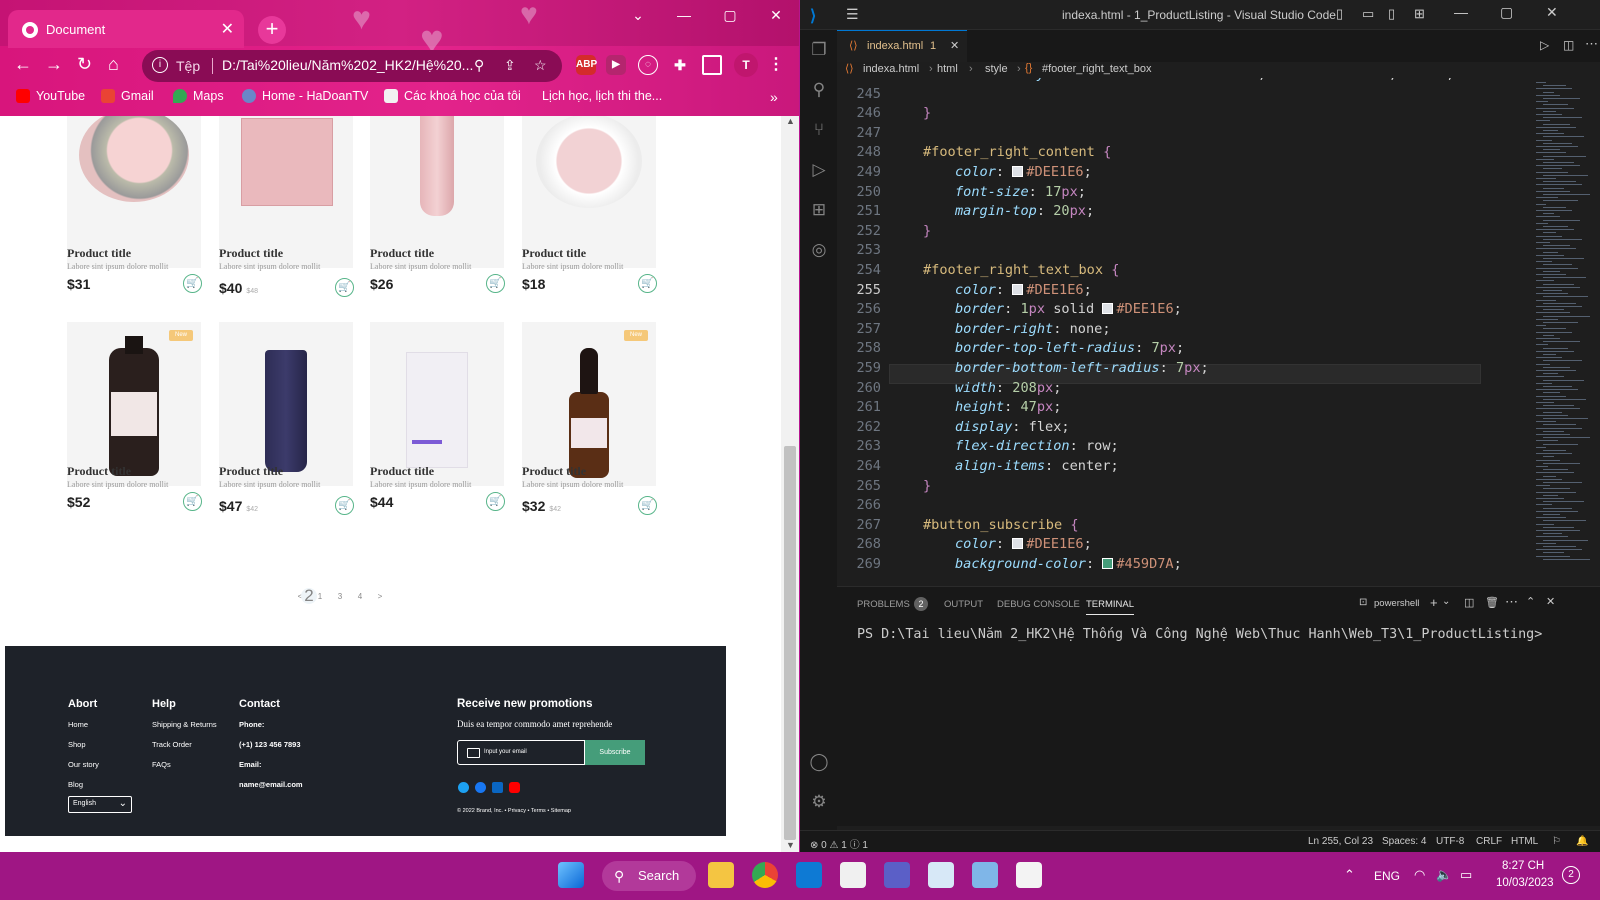 The width and height of the screenshot is (1600, 900). What do you see at coordinates (1419, 875) in the screenshot?
I see `wifi-icon: ◠` at bounding box center [1419, 875].